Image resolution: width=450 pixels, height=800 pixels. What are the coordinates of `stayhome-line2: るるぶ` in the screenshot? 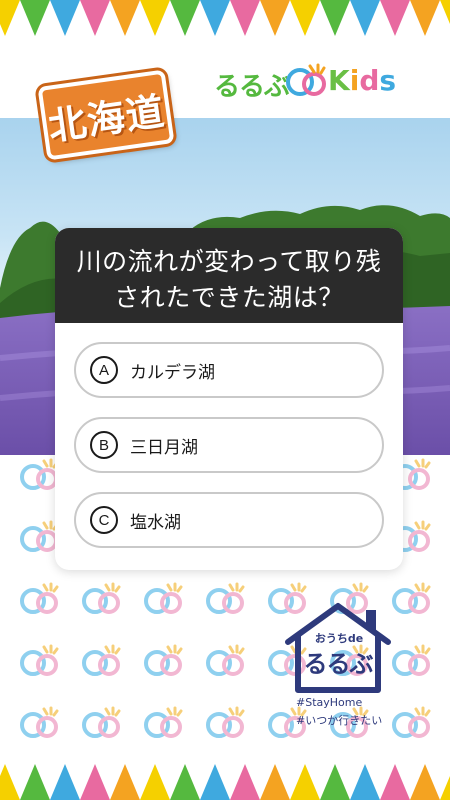 It's located at (338, 664).